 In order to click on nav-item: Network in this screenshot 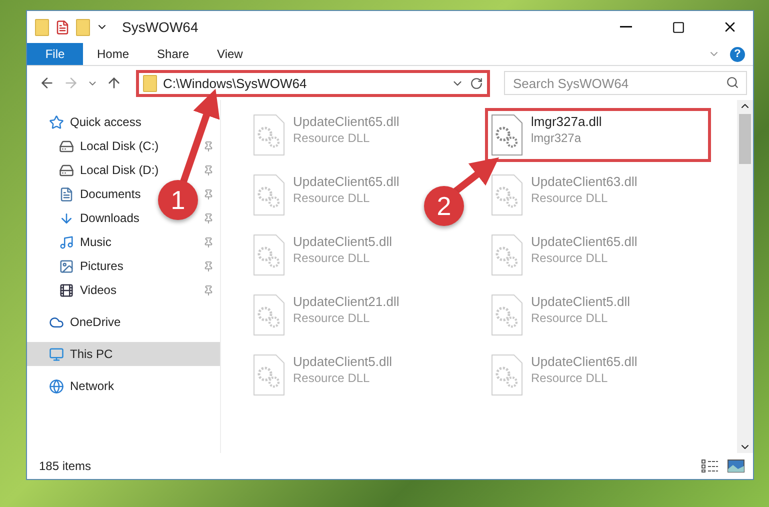, I will do `click(92, 386)`.